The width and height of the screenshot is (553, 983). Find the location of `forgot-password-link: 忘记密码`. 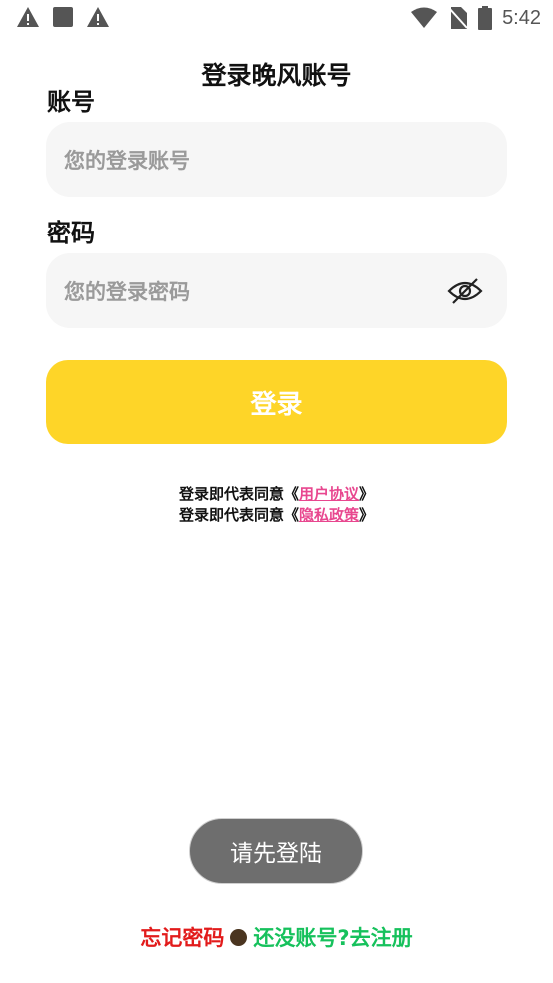

forgot-password-link: 忘记密码 is located at coordinates (182, 938).